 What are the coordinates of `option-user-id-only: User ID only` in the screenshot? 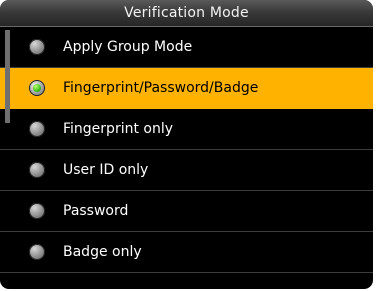 It's located at (186, 170).